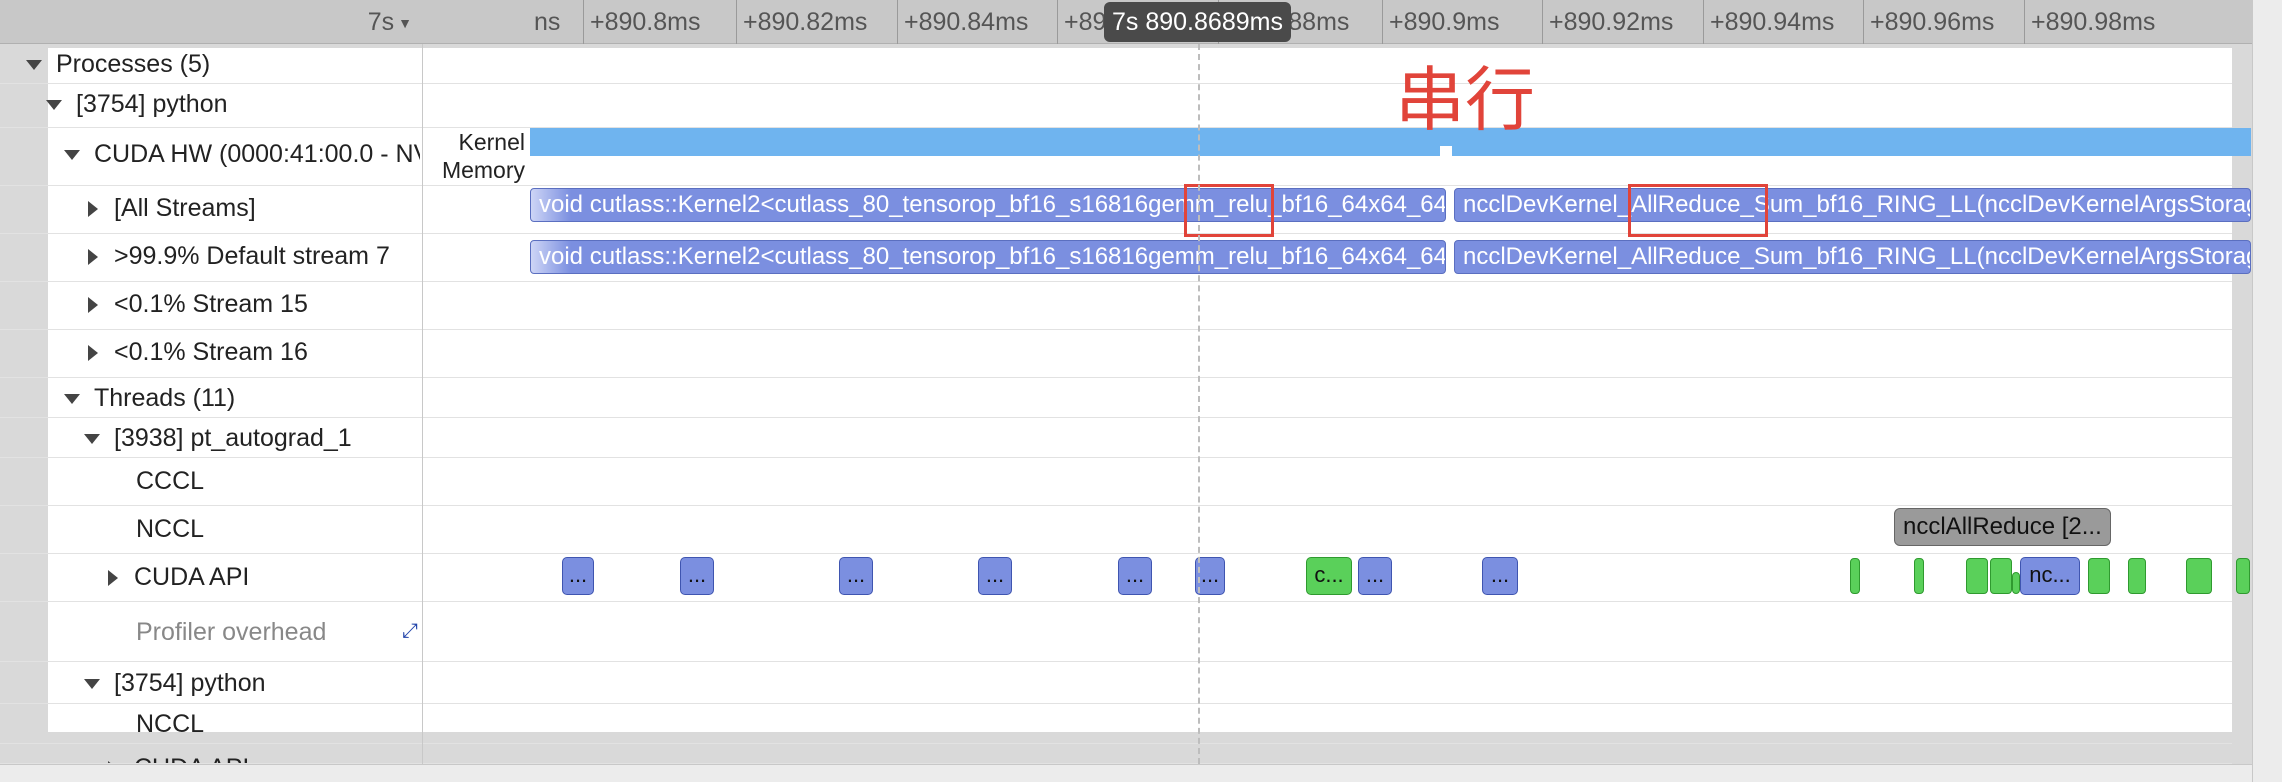 This screenshot has height=782, width=2282. What do you see at coordinates (211, 352) in the screenshot?
I see `row-label: <0.1% Stream 16` at bounding box center [211, 352].